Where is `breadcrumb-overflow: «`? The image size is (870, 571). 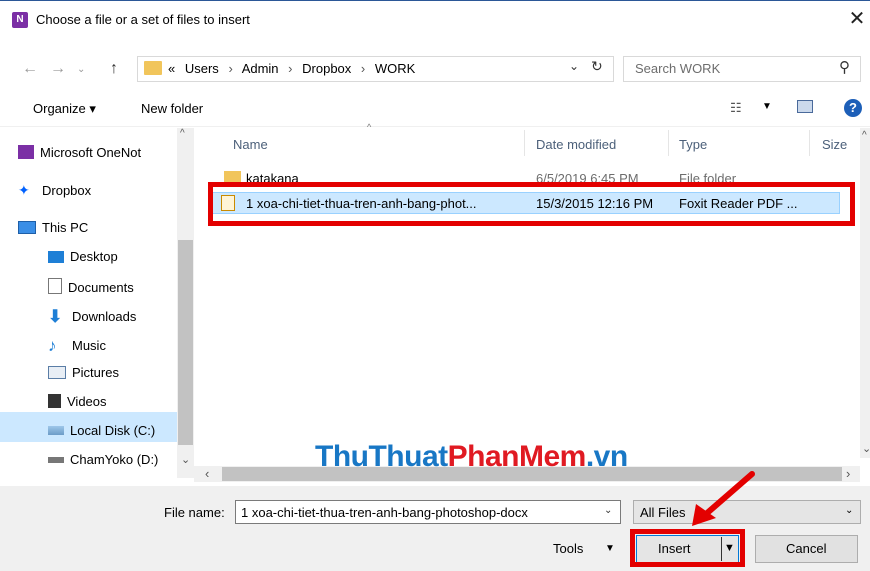 breadcrumb-overflow: « is located at coordinates (171, 68).